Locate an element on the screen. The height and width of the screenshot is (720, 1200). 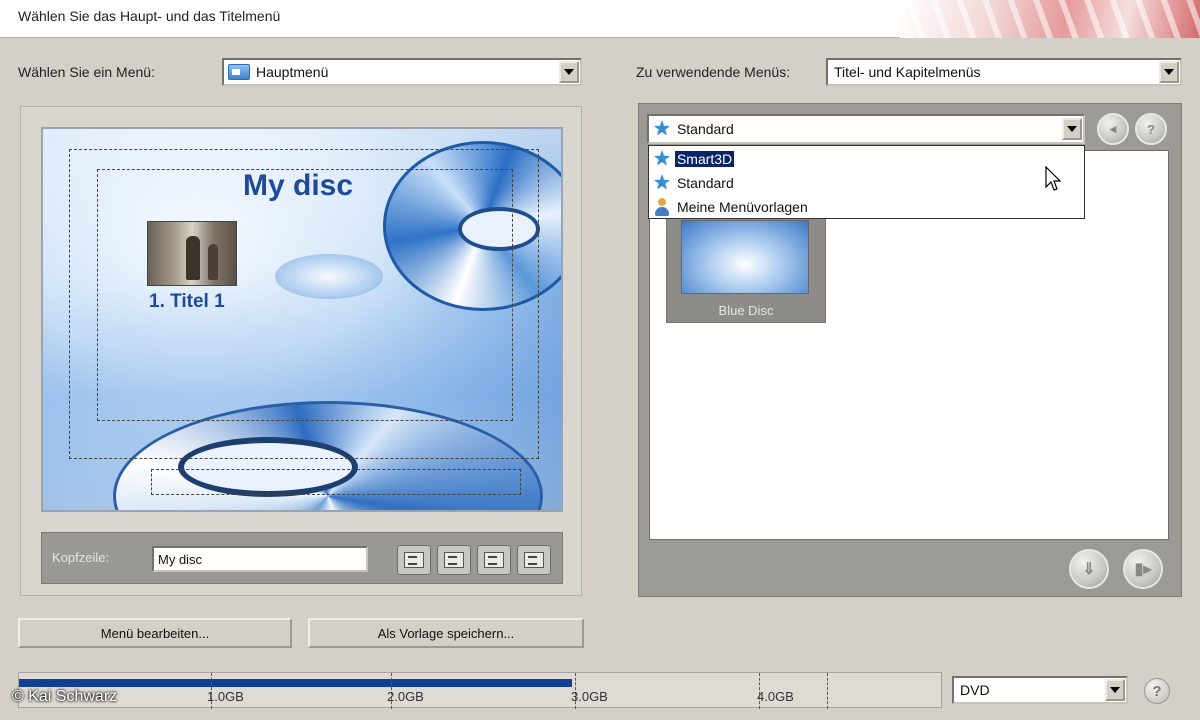
use-menu-dropdown-button is located at coordinates (1169, 72).